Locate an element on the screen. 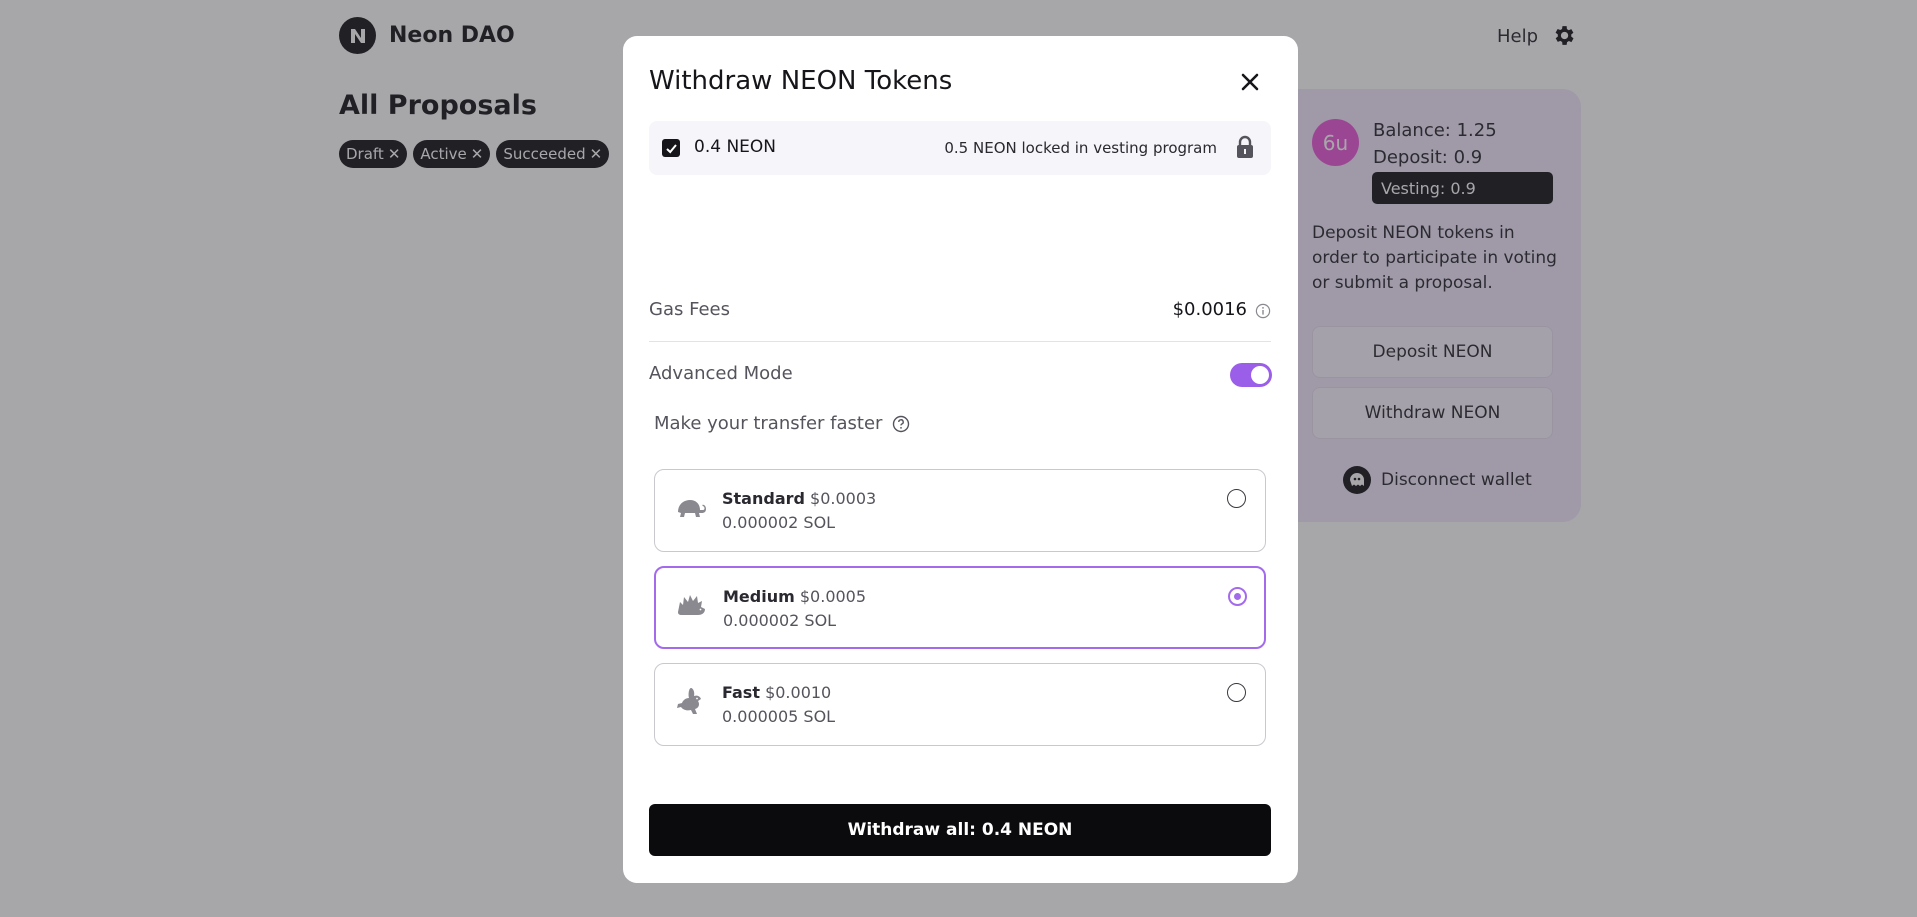  option-sol: 0.000005 SOL is located at coordinates (779, 716).